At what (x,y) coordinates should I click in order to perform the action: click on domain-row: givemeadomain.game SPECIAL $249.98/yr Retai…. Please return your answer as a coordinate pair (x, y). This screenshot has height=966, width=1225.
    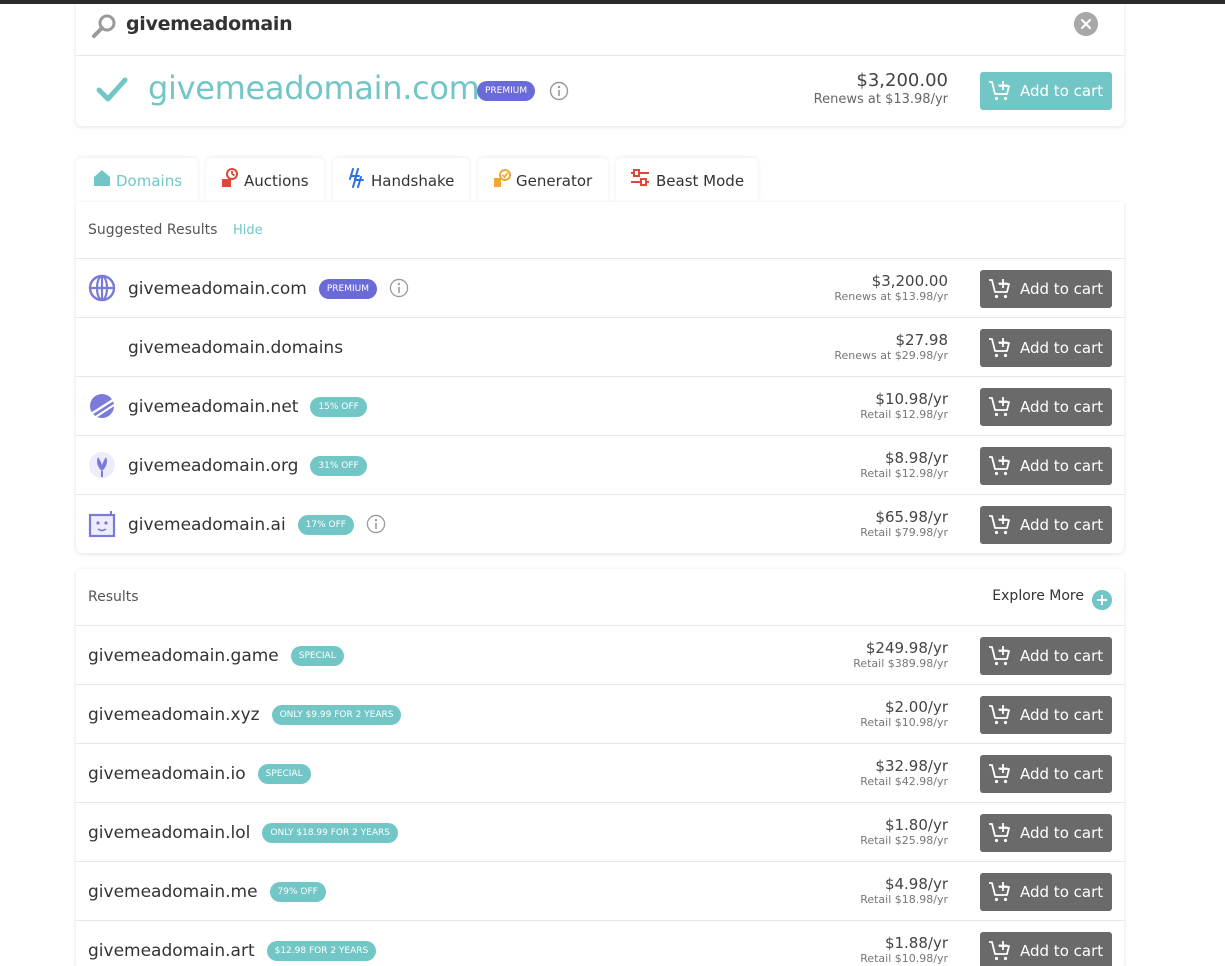
    Looking at the image, I should click on (600, 655).